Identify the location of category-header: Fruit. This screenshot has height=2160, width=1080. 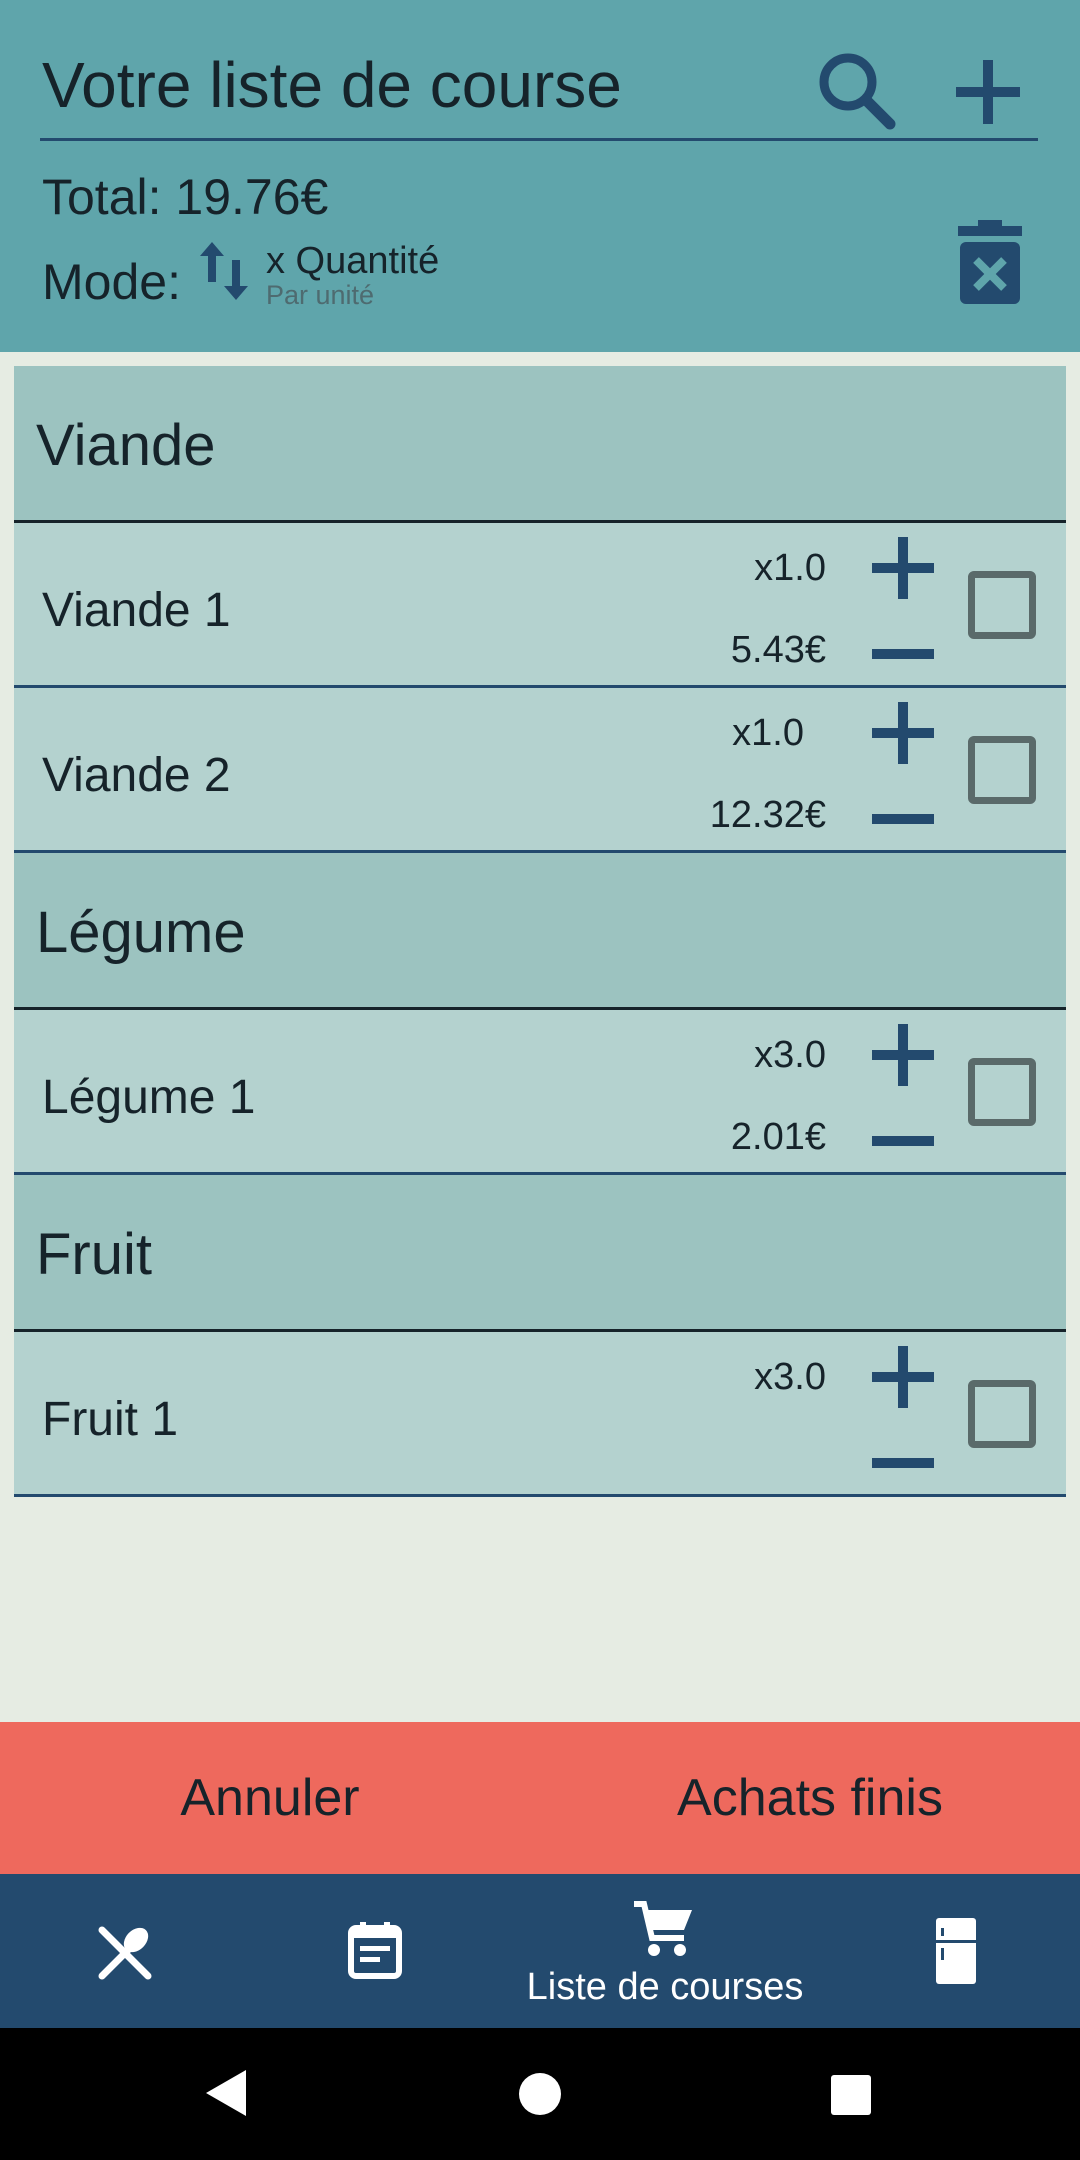
(540, 1253).